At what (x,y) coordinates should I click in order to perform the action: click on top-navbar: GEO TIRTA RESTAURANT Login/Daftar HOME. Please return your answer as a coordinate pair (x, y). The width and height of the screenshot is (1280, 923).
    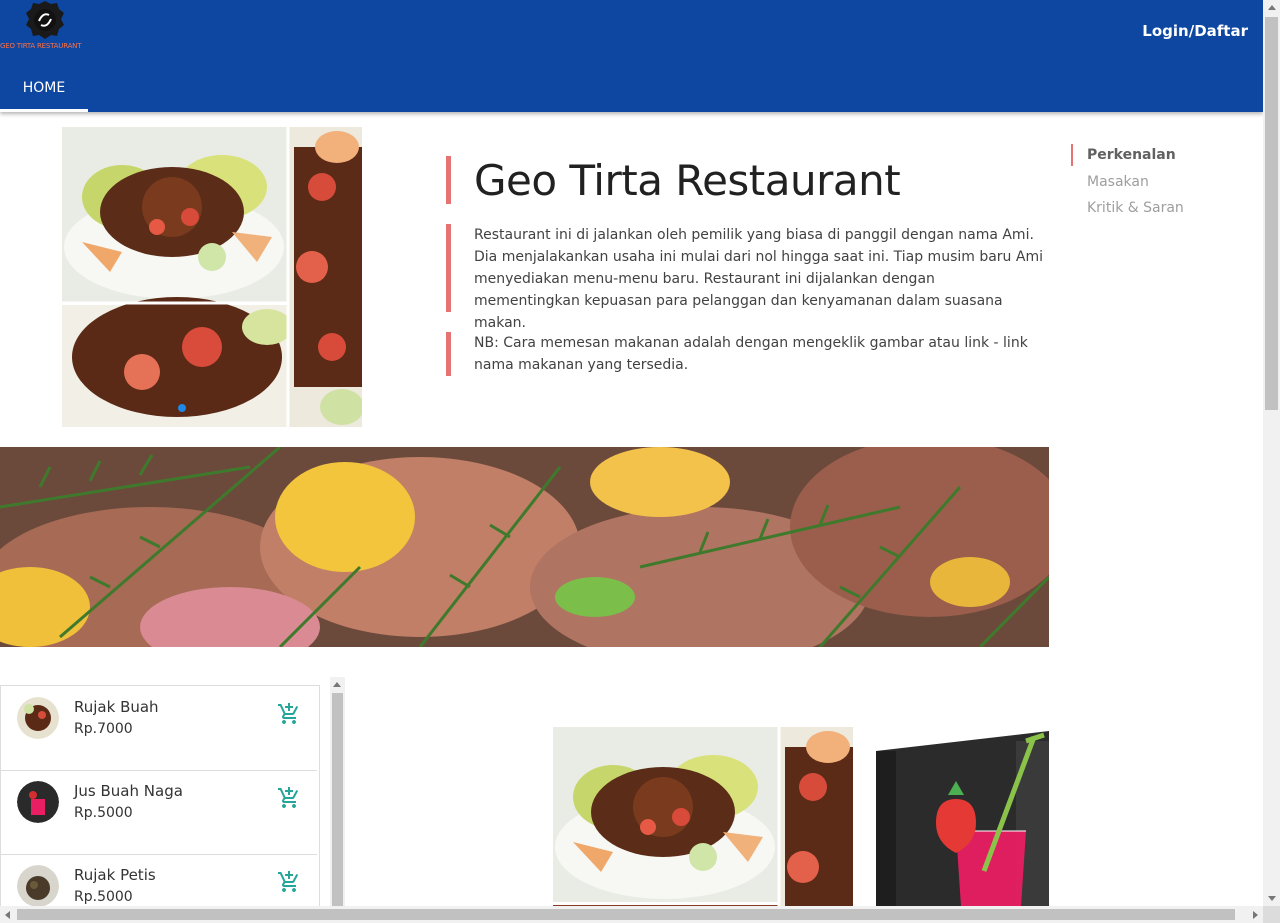
    Looking at the image, I should click on (631, 56).